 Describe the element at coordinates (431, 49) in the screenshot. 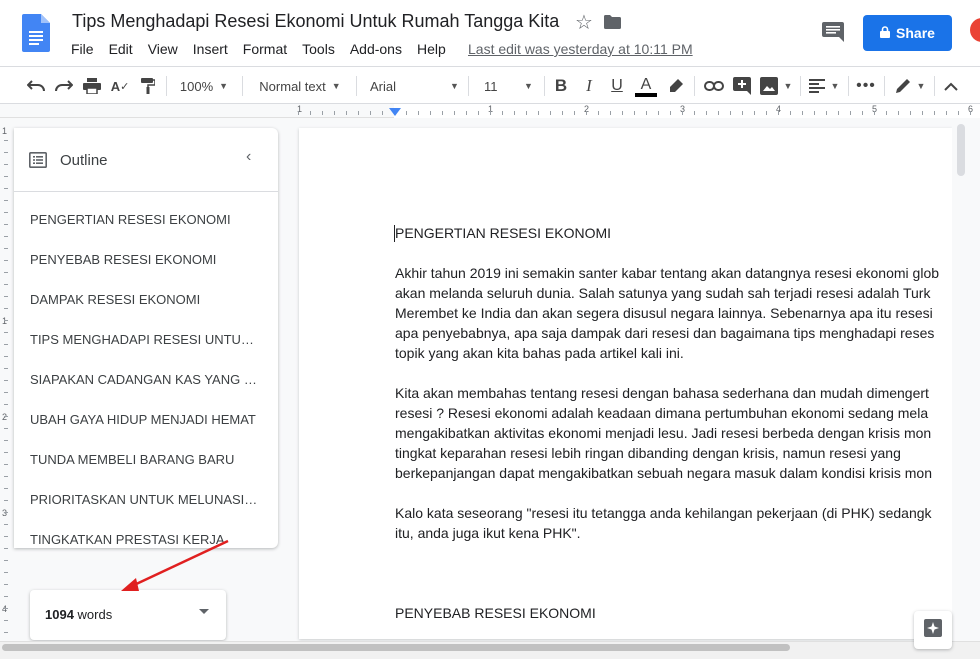

I see `menu-help: Help` at that location.